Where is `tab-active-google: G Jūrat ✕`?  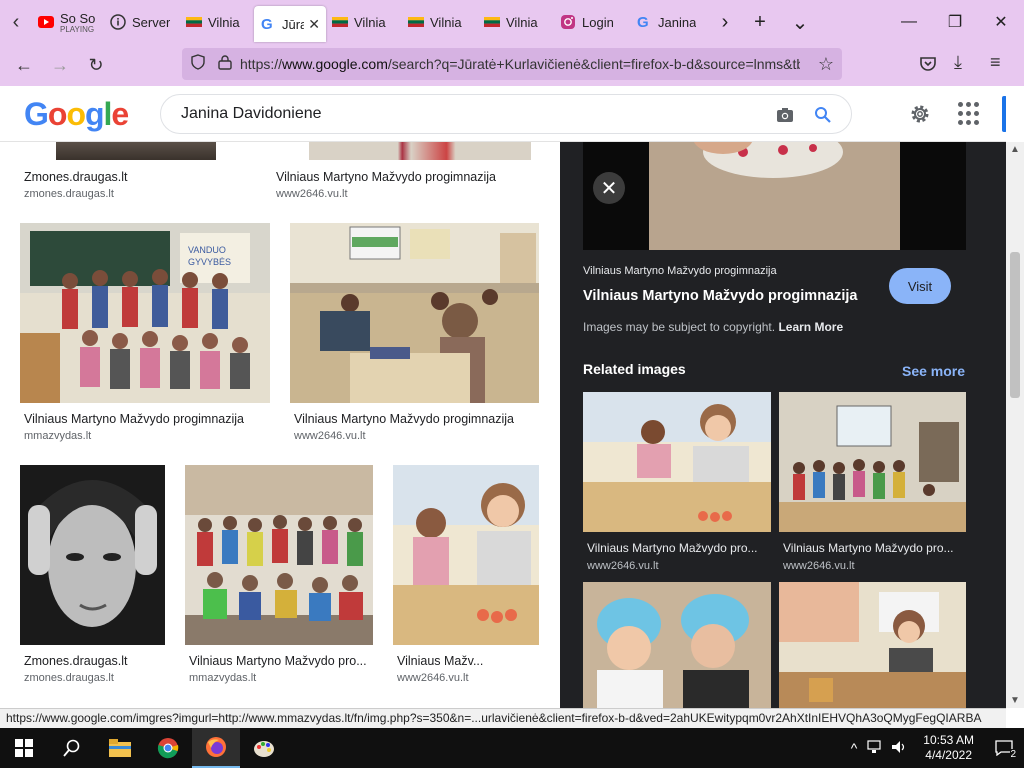 tab-active-google: G Jūrat ✕ is located at coordinates (290, 24).